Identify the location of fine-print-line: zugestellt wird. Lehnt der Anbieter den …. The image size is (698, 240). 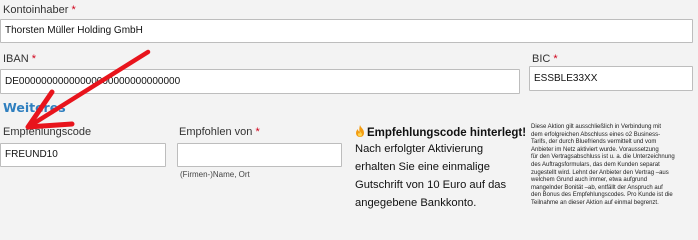
(600, 172).